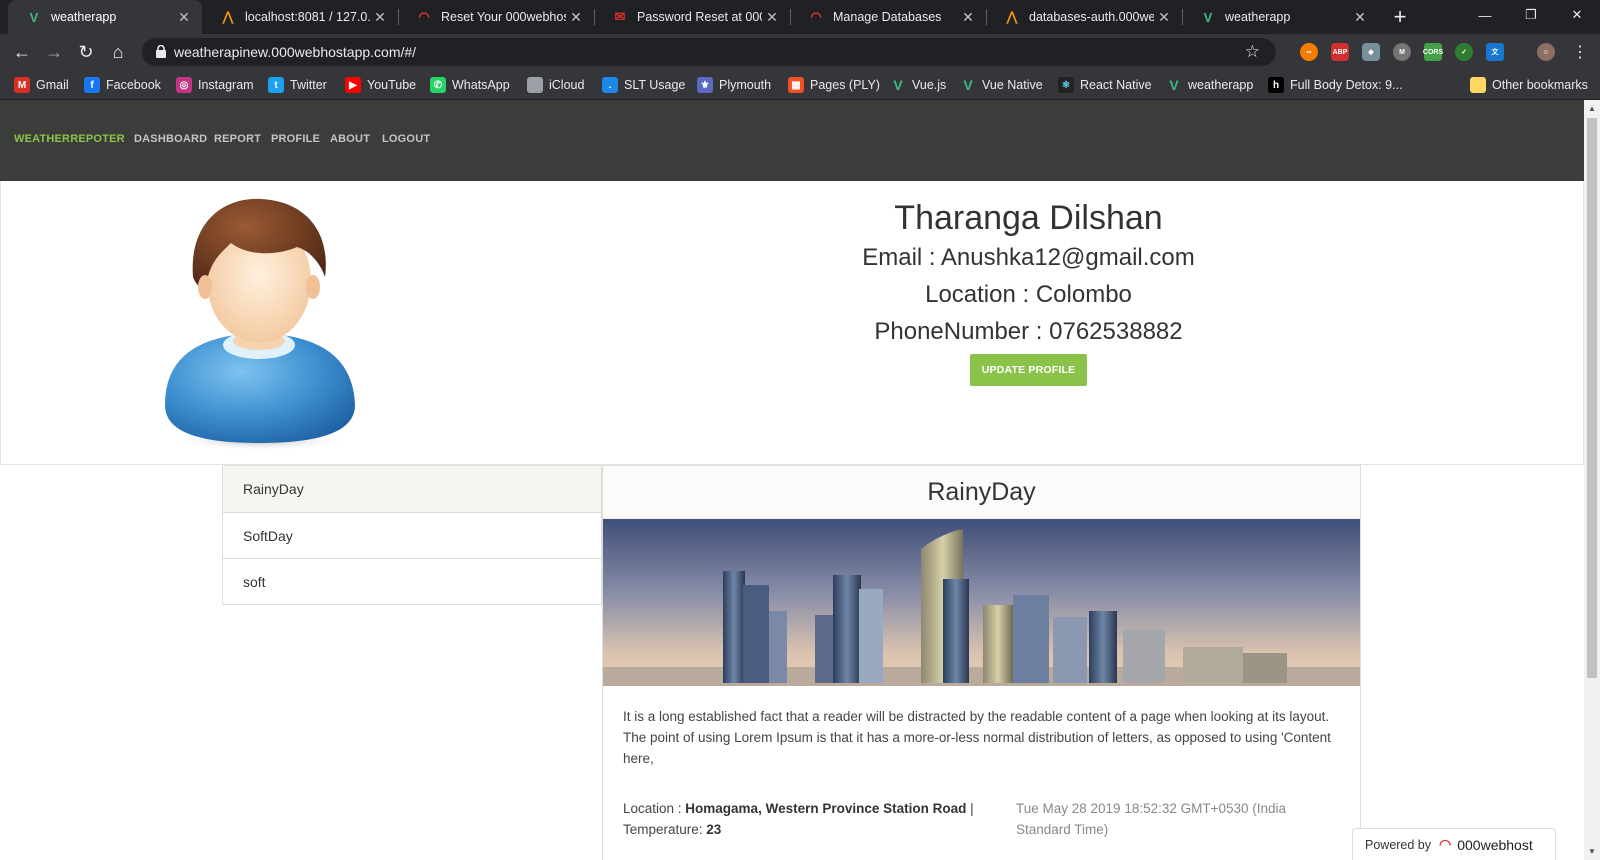 Image resolution: width=1600 pixels, height=860 pixels. I want to click on cors-icon: CORS, so click(1433, 52).